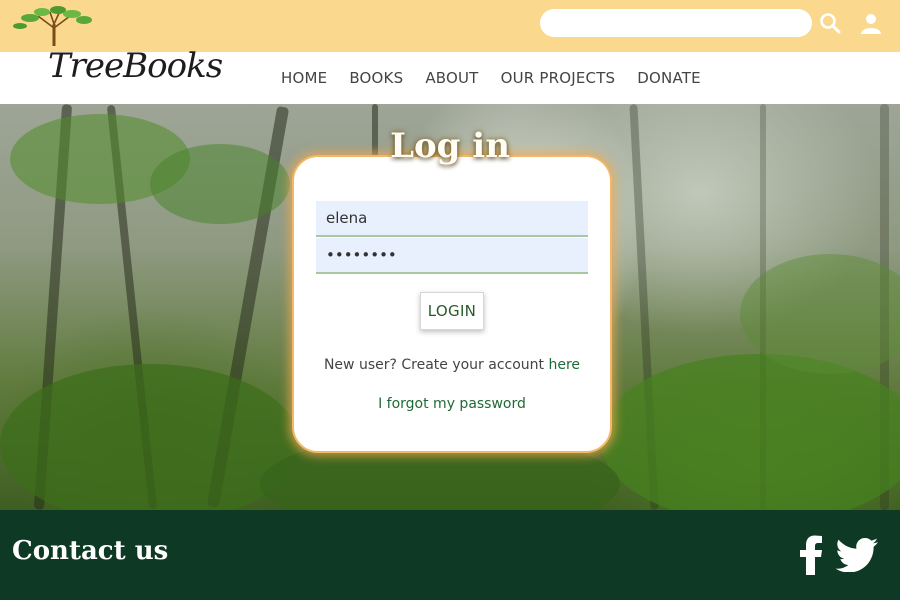 This screenshot has width=900, height=600. What do you see at coordinates (811, 555) in the screenshot?
I see `facebook-icon` at bounding box center [811, 555].